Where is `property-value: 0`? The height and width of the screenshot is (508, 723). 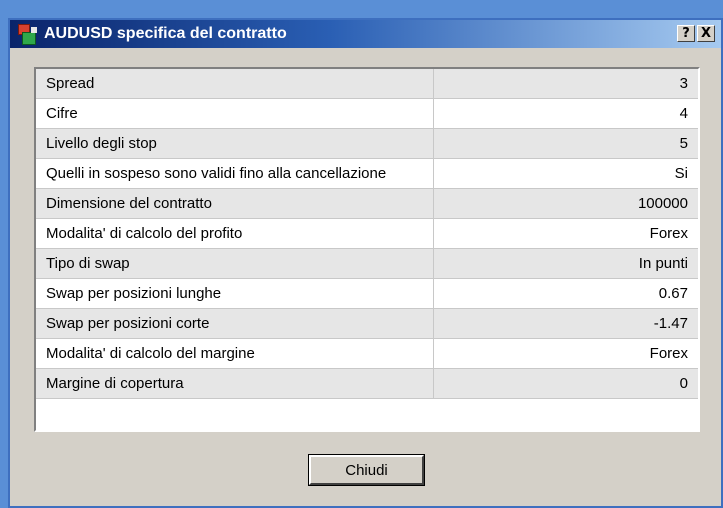 property-value: 0 is located at coordinates (683, 383).